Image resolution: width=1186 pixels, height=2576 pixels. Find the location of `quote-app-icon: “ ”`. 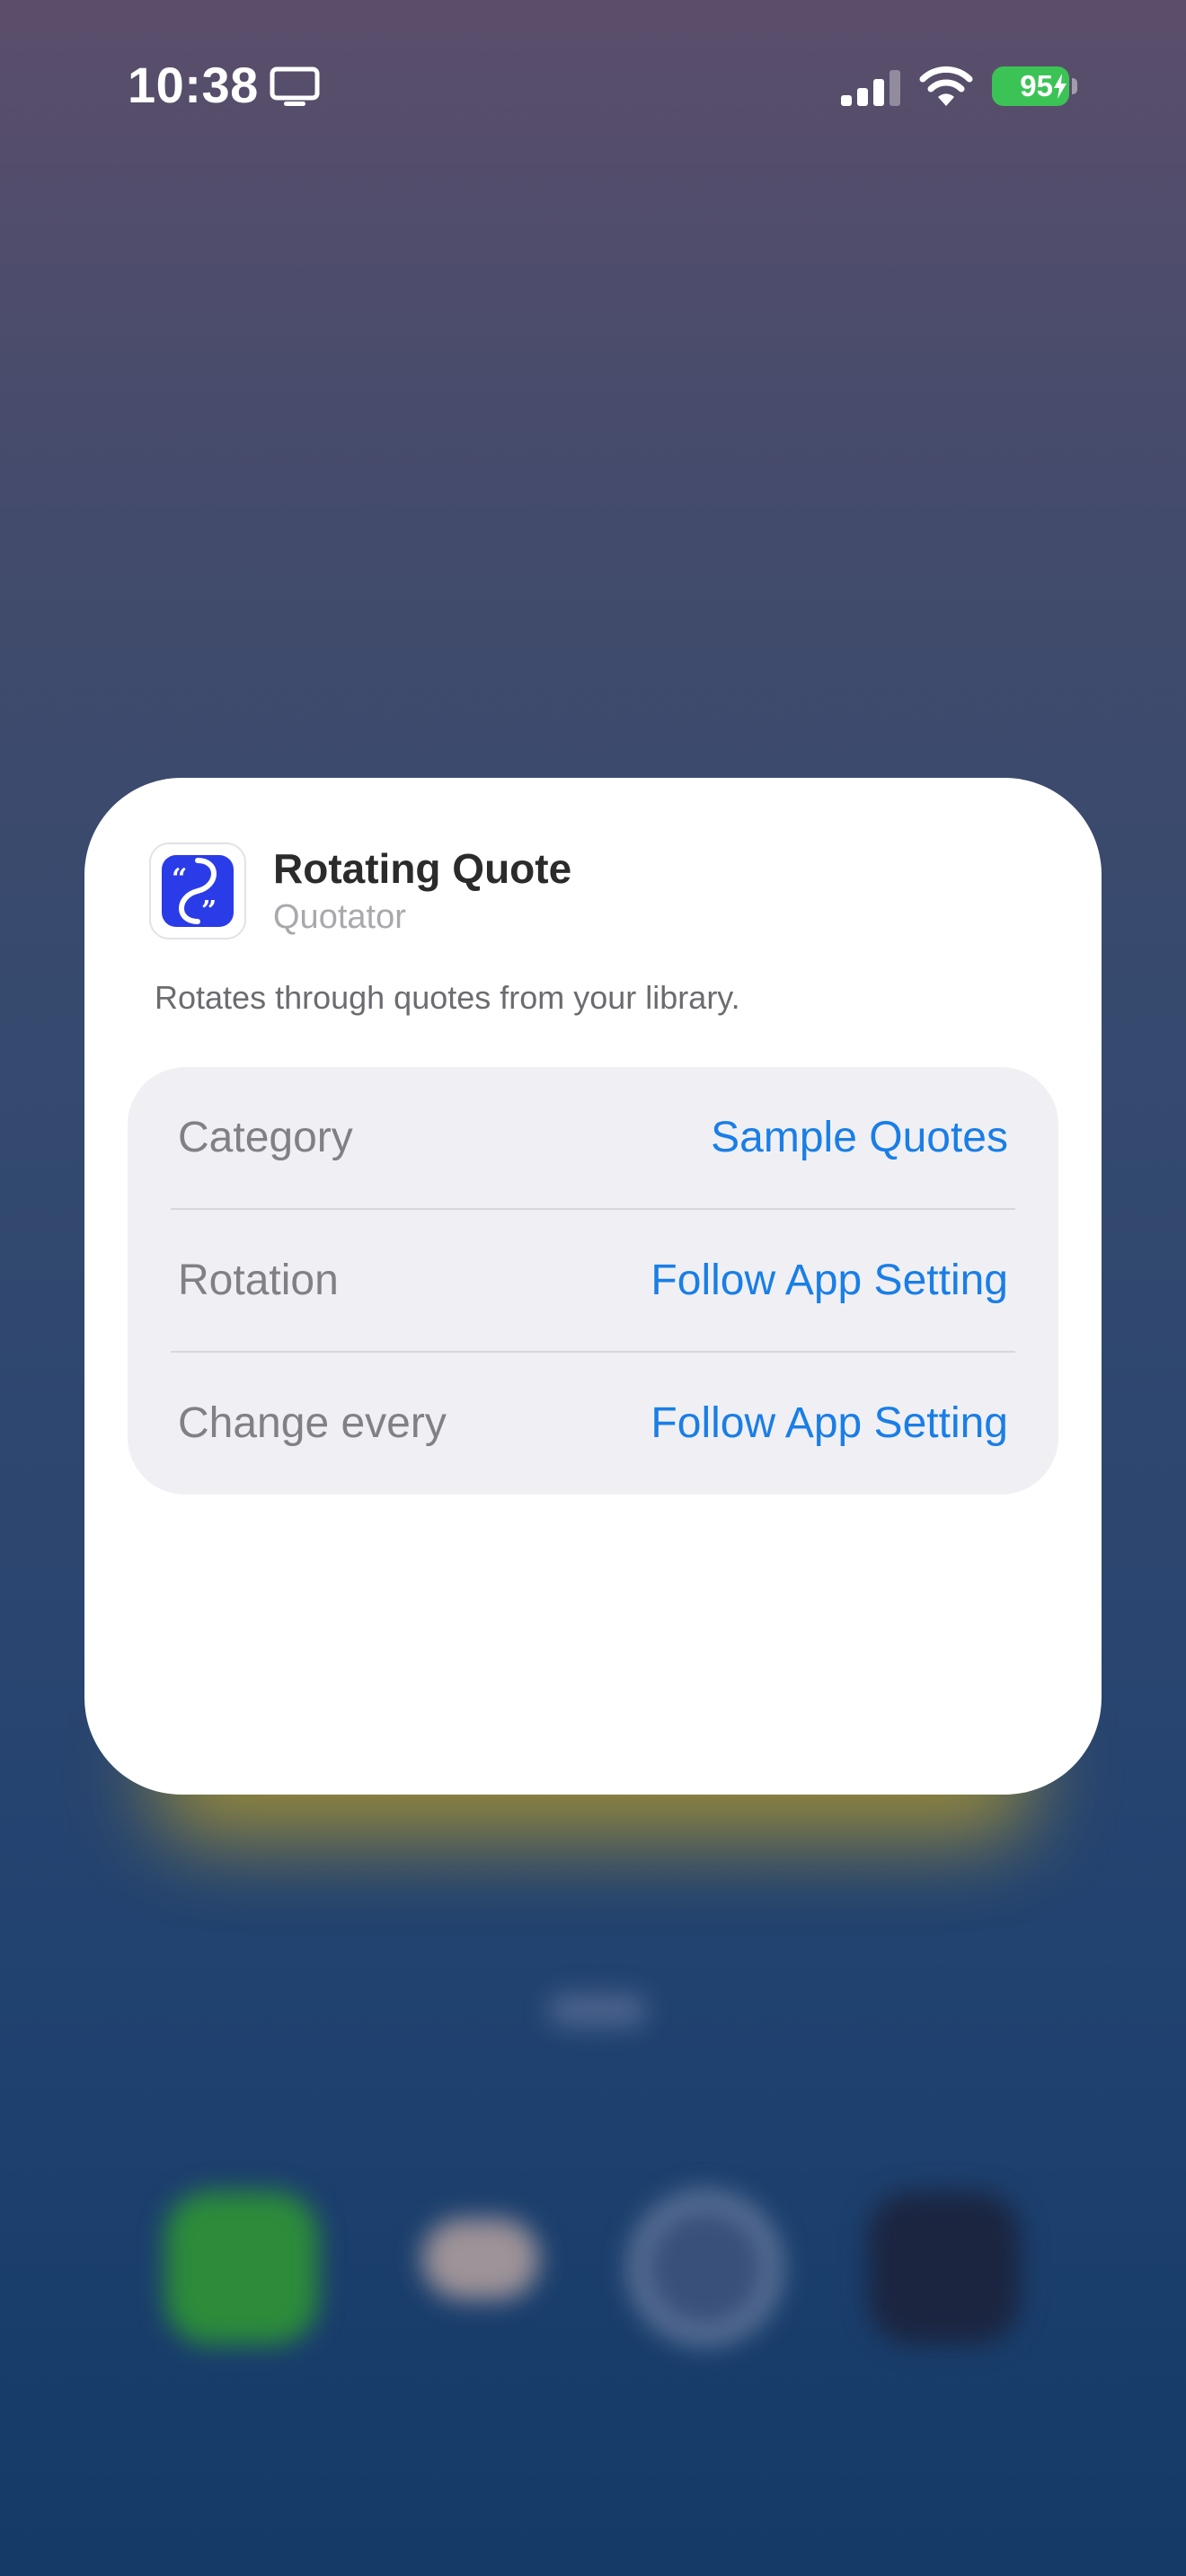

quote-app-icon: “ ” is located at coordinates (197, 891).